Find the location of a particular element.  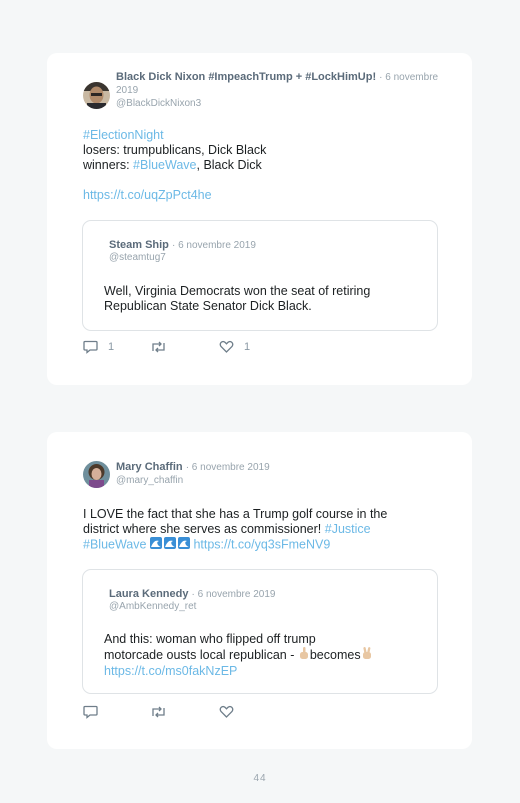

hashtag-link: #Justice is located at coordinates (348, 529).